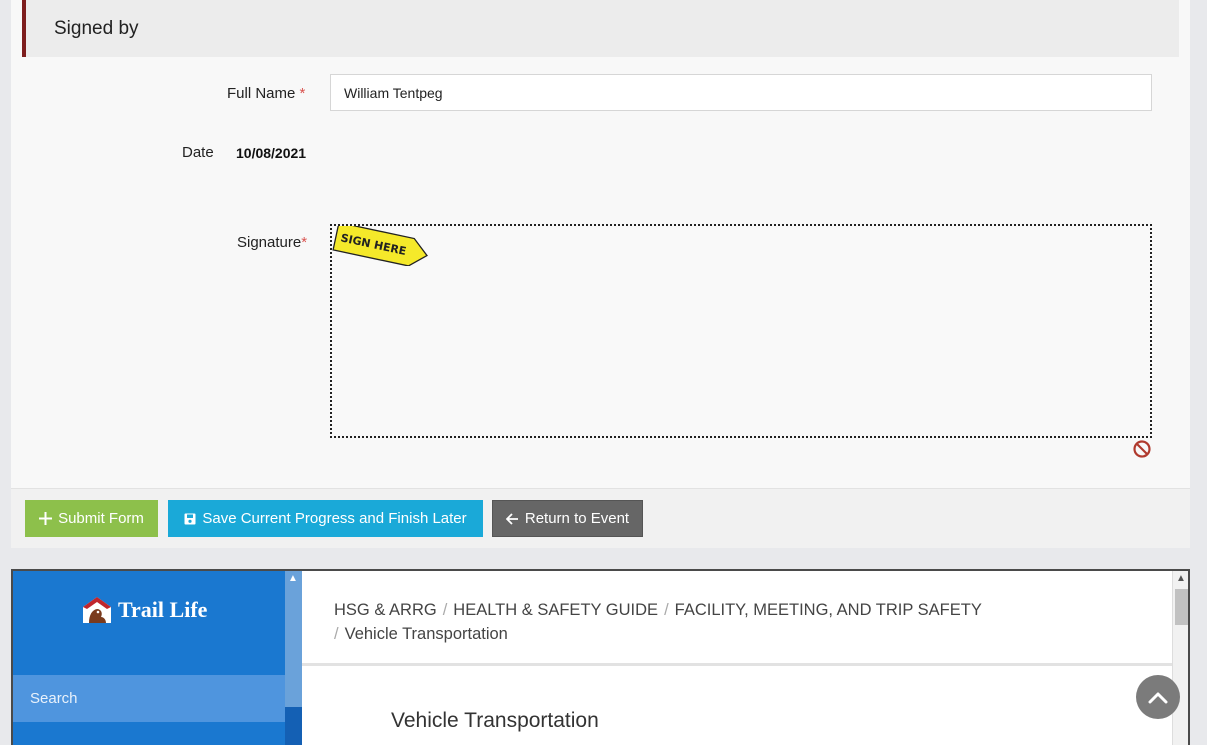 Image resolution: width=1207 pixels, height=745 pixels. I want to click on return-to-event-button: Return to Event, so click(567, 518).